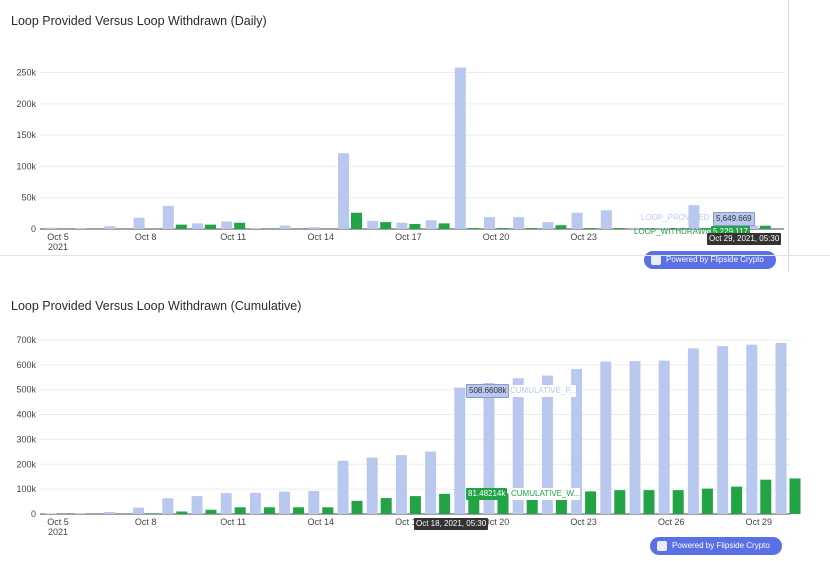  What do you see at coordinates (673, 231) in the screenshot?
I see `tooltip-withdrawn-label: LOOP_WITHDRAWN` at bounding box center [673, 231].